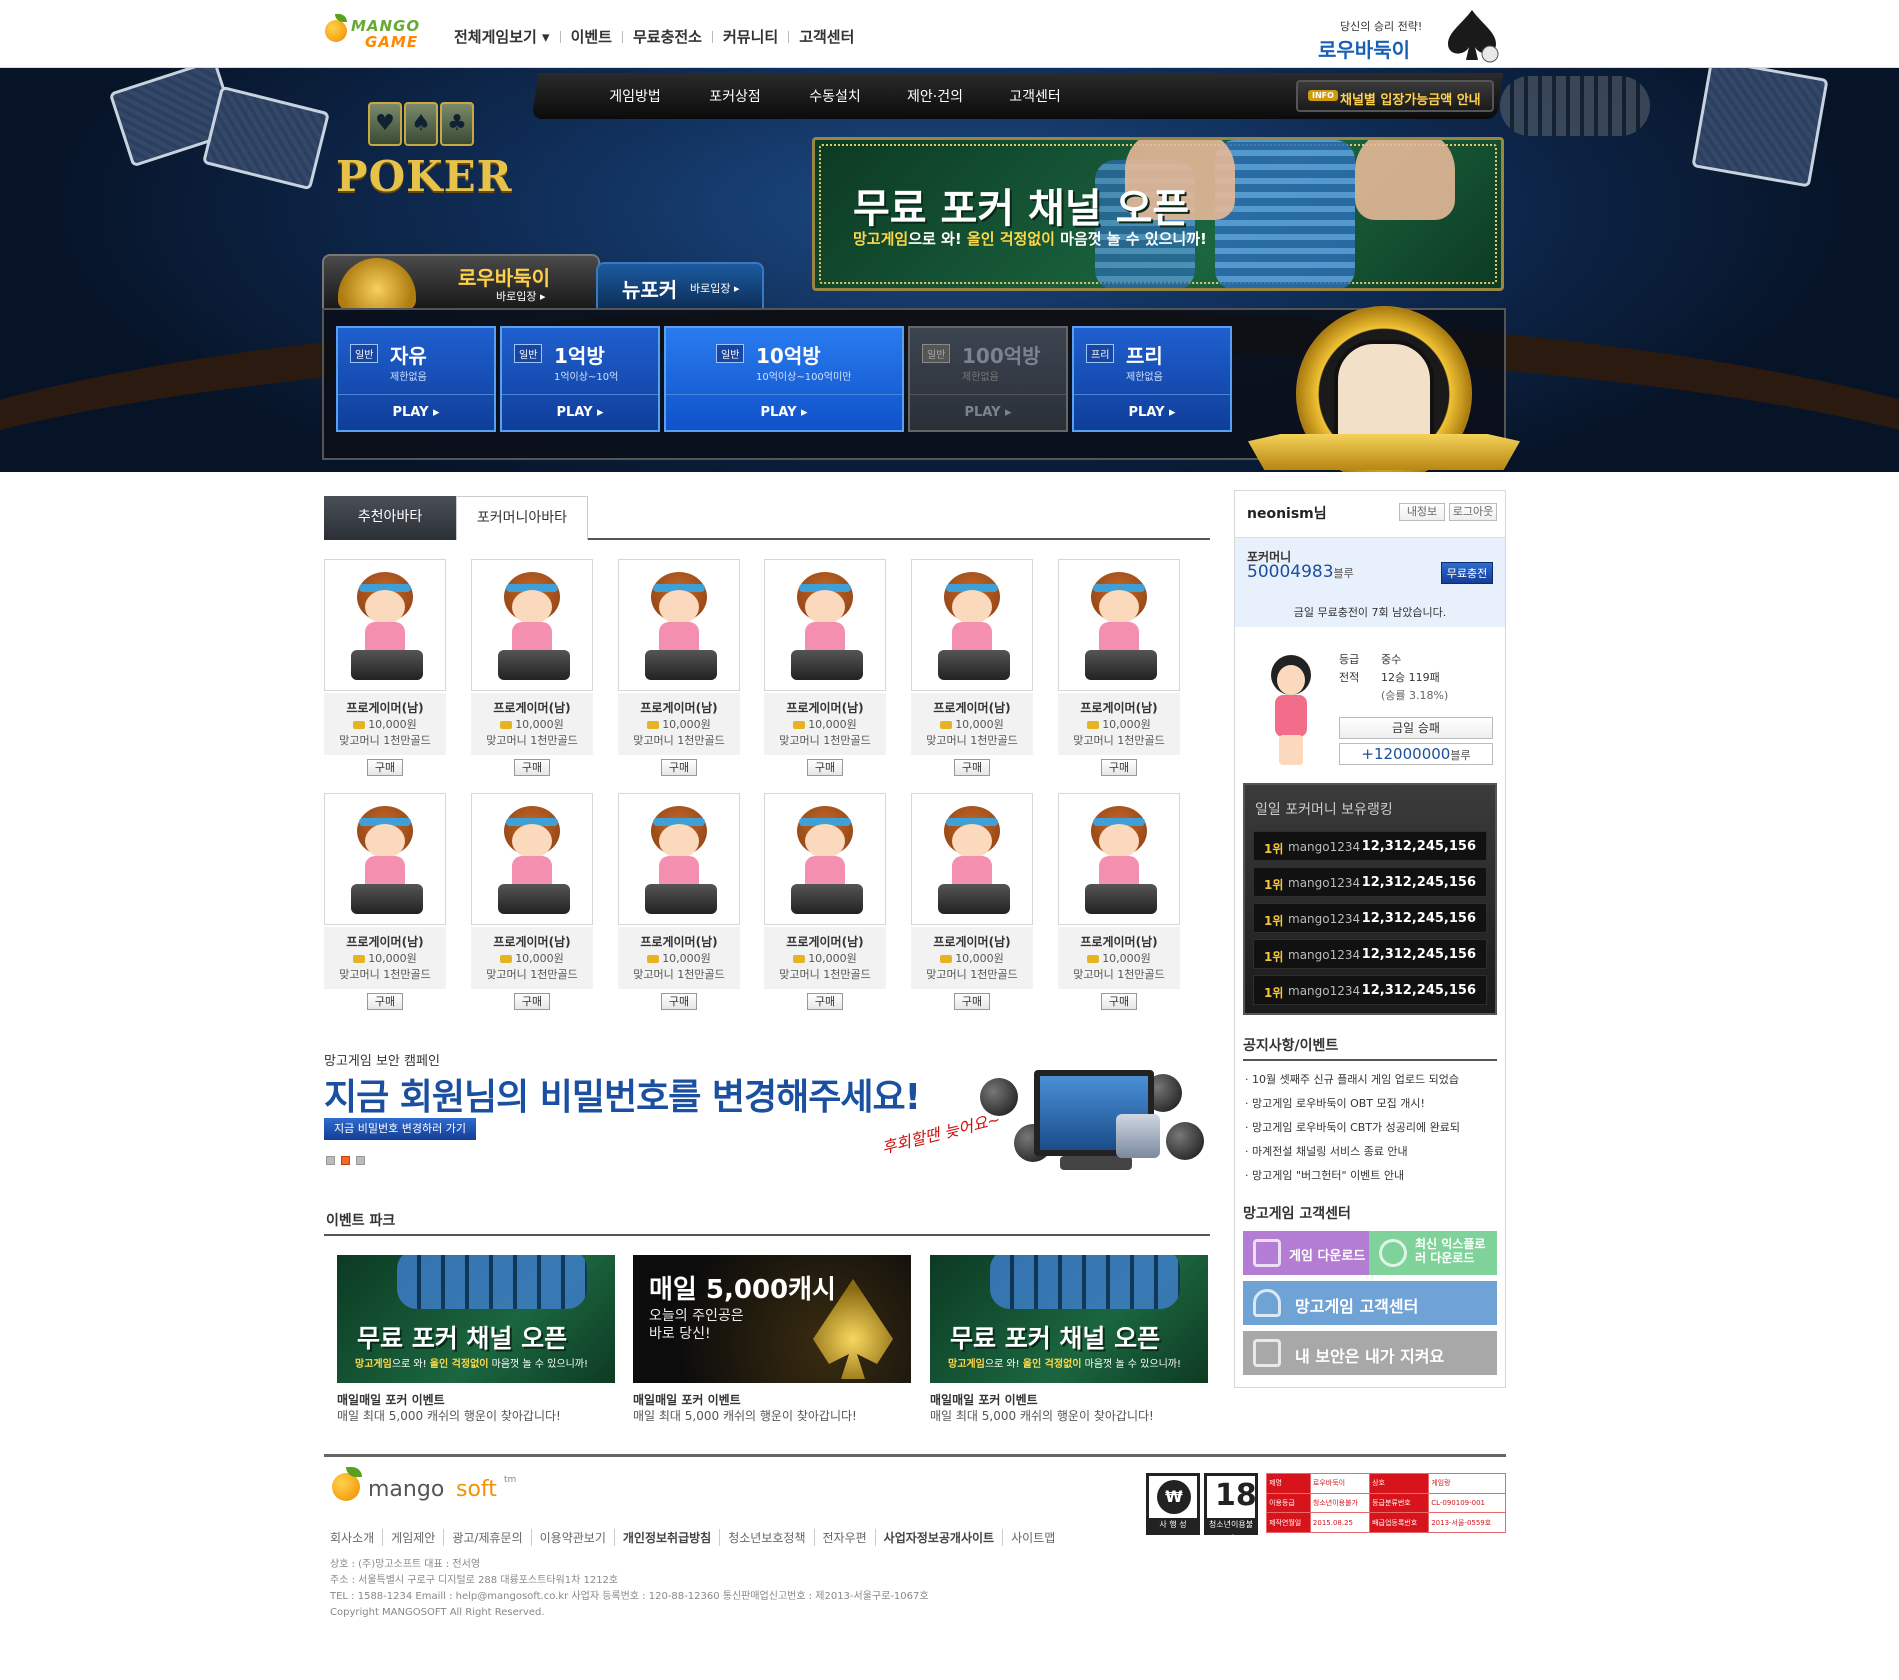 The image size is (1899, 1680). What do you see at coordinates (1370, 1179) in the screenshot?
I see `notice-item: · 망고게임 "버그헌터" 이벤트 안내` at bounding box center [1370, 1179].